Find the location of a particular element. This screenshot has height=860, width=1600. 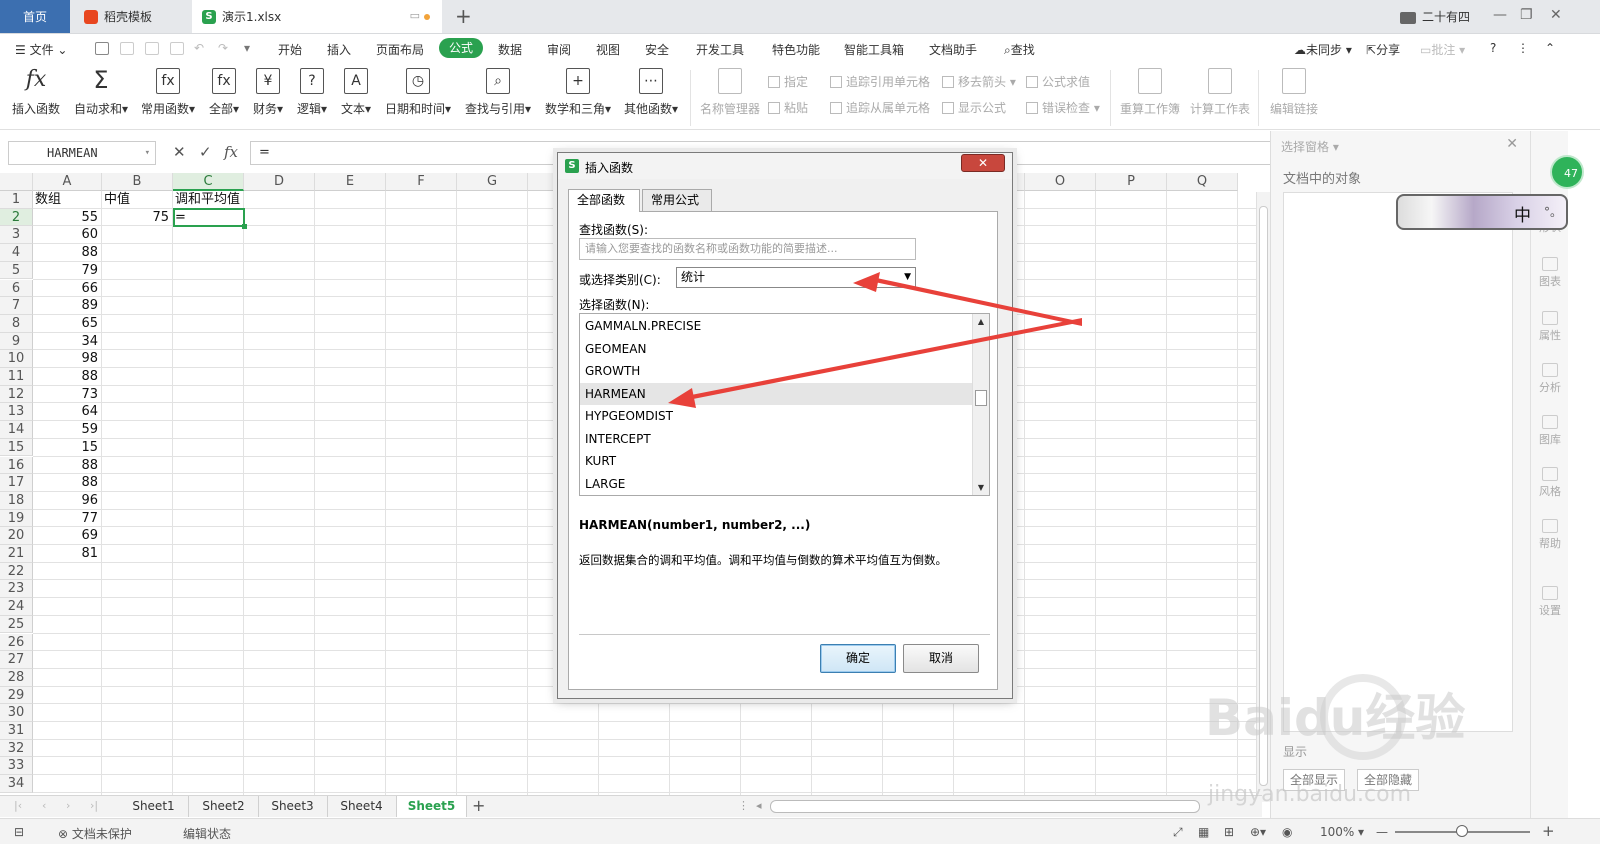

calc-sheet-button: 计算工作表 is located at coordinates (1220, 92).